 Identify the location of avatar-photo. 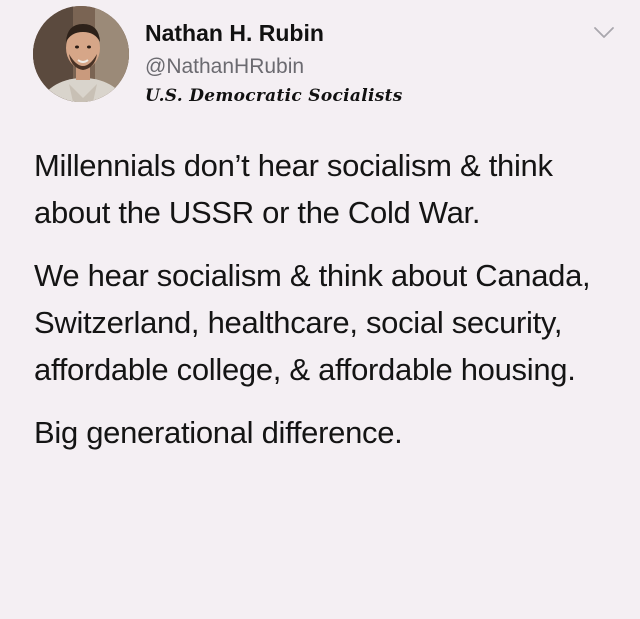
(81, 54).